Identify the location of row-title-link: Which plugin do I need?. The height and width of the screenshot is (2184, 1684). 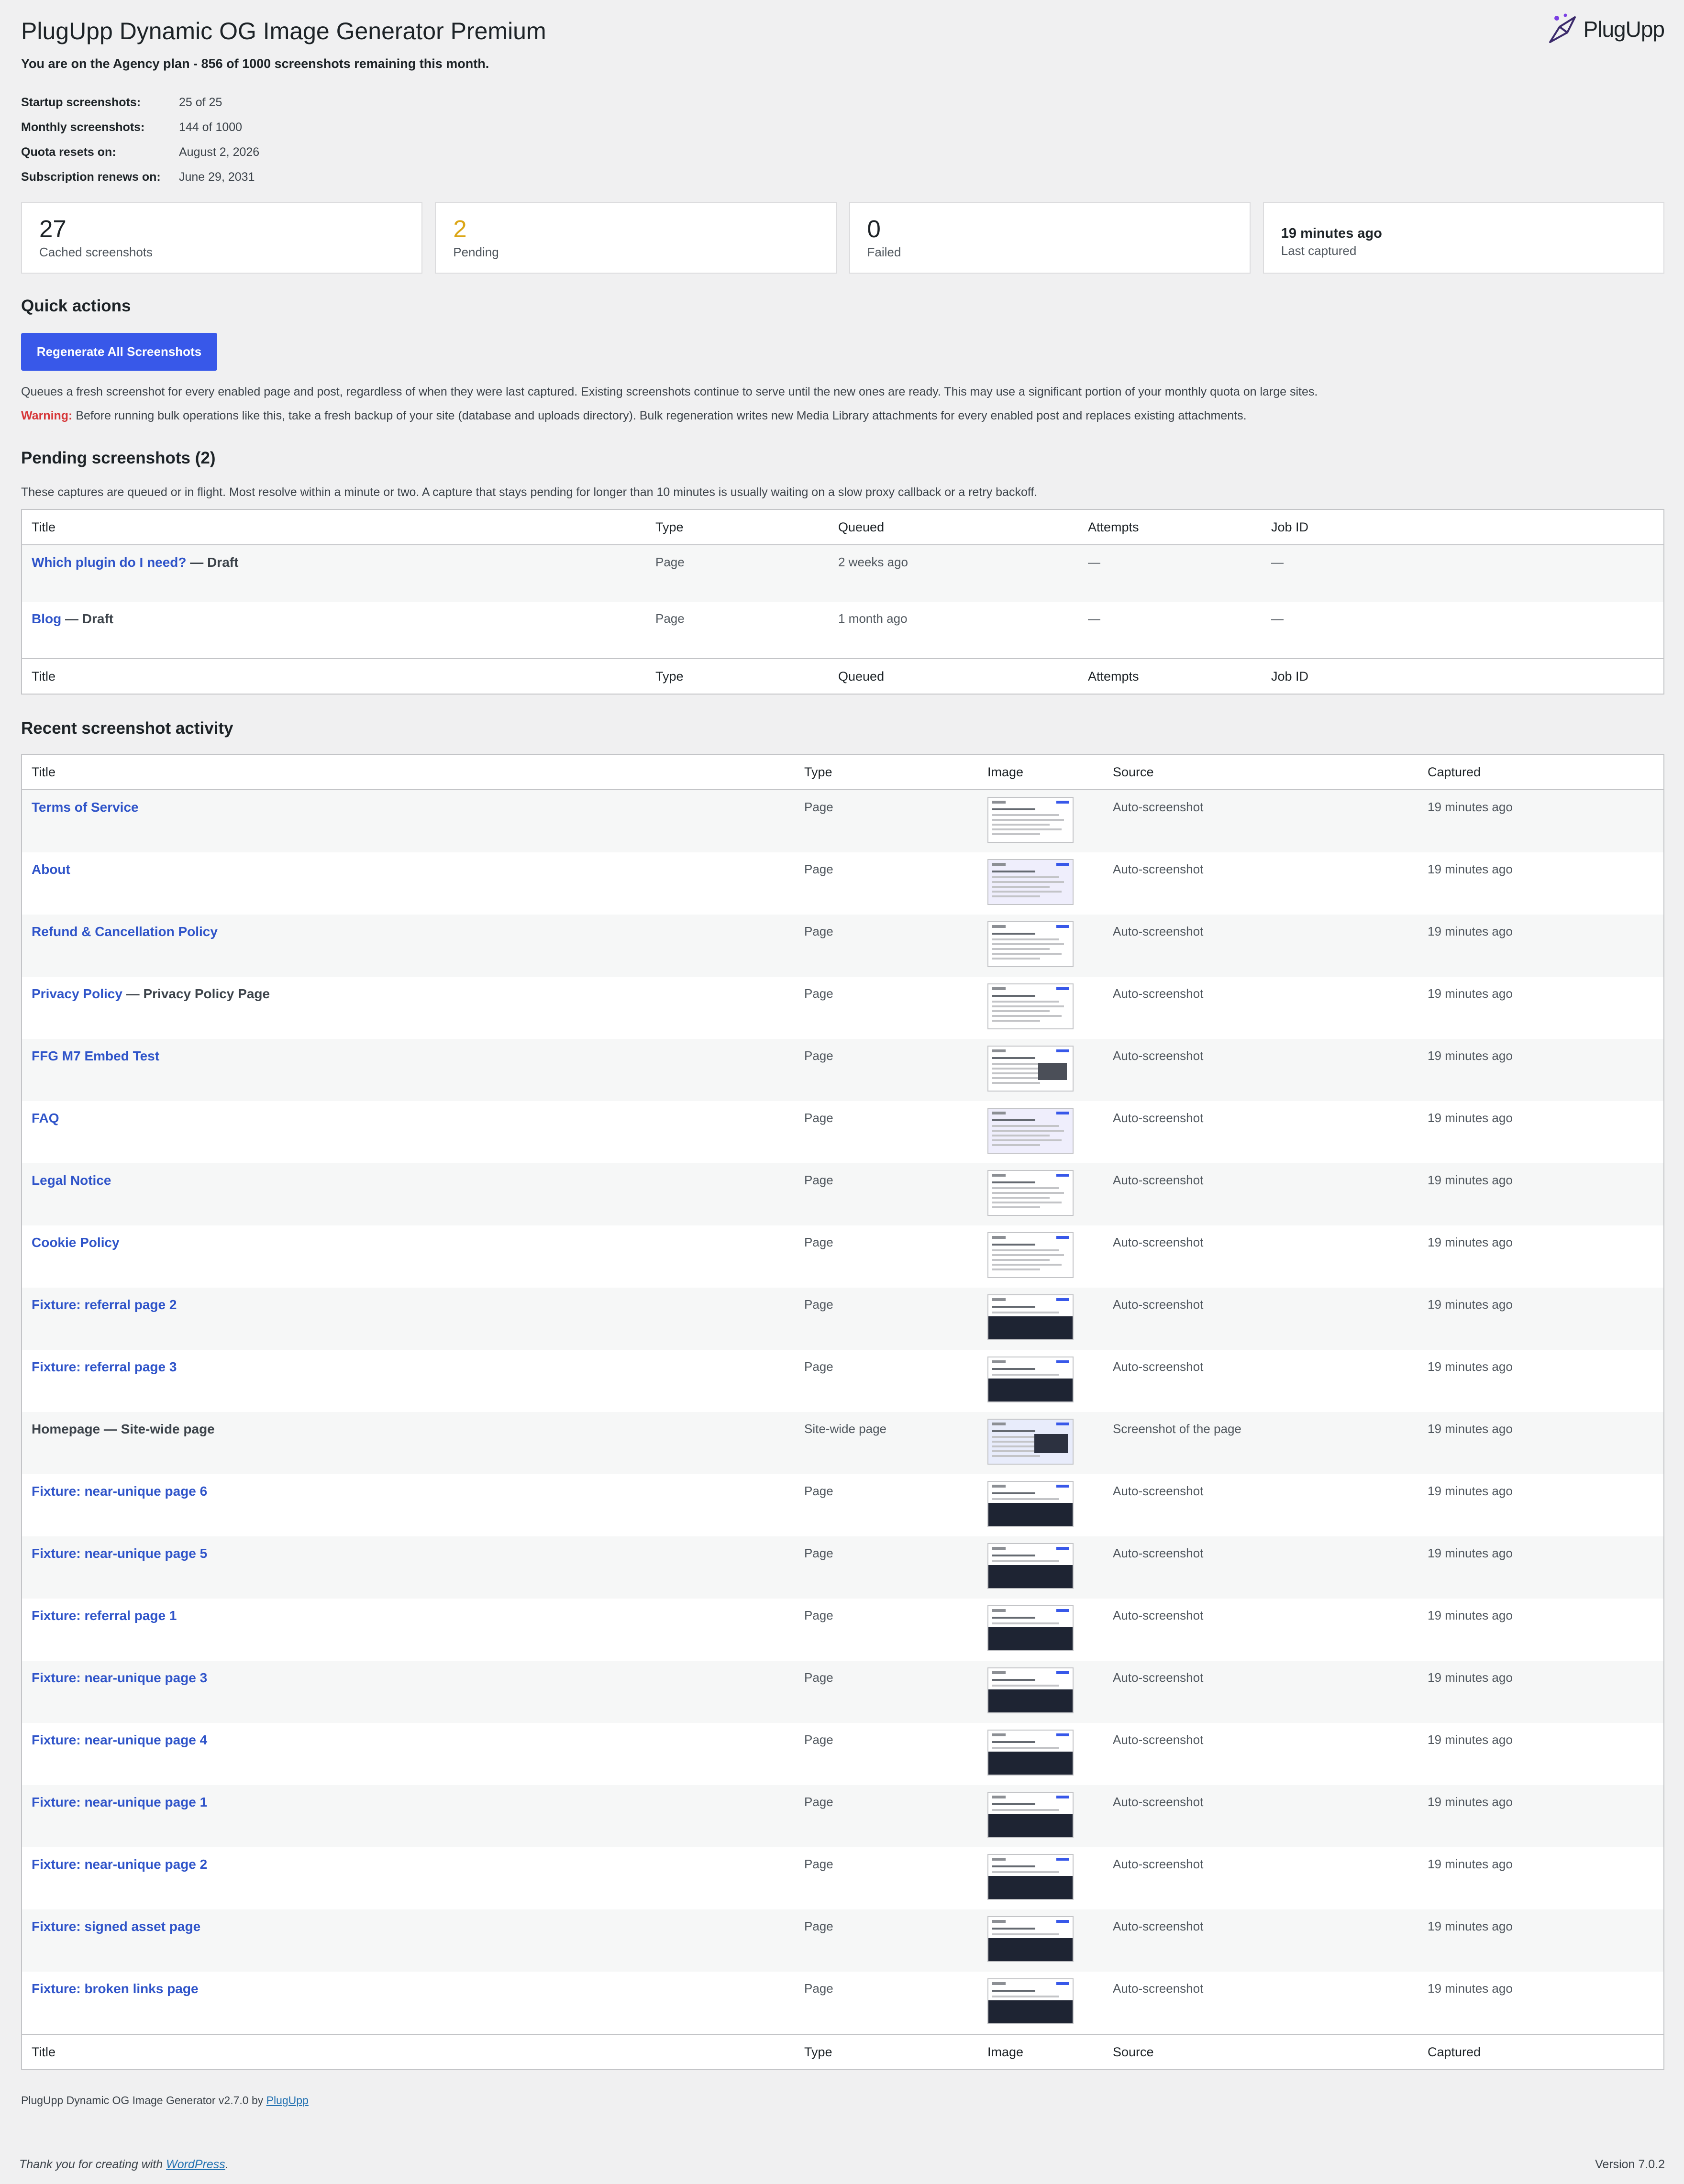
(109, 562).